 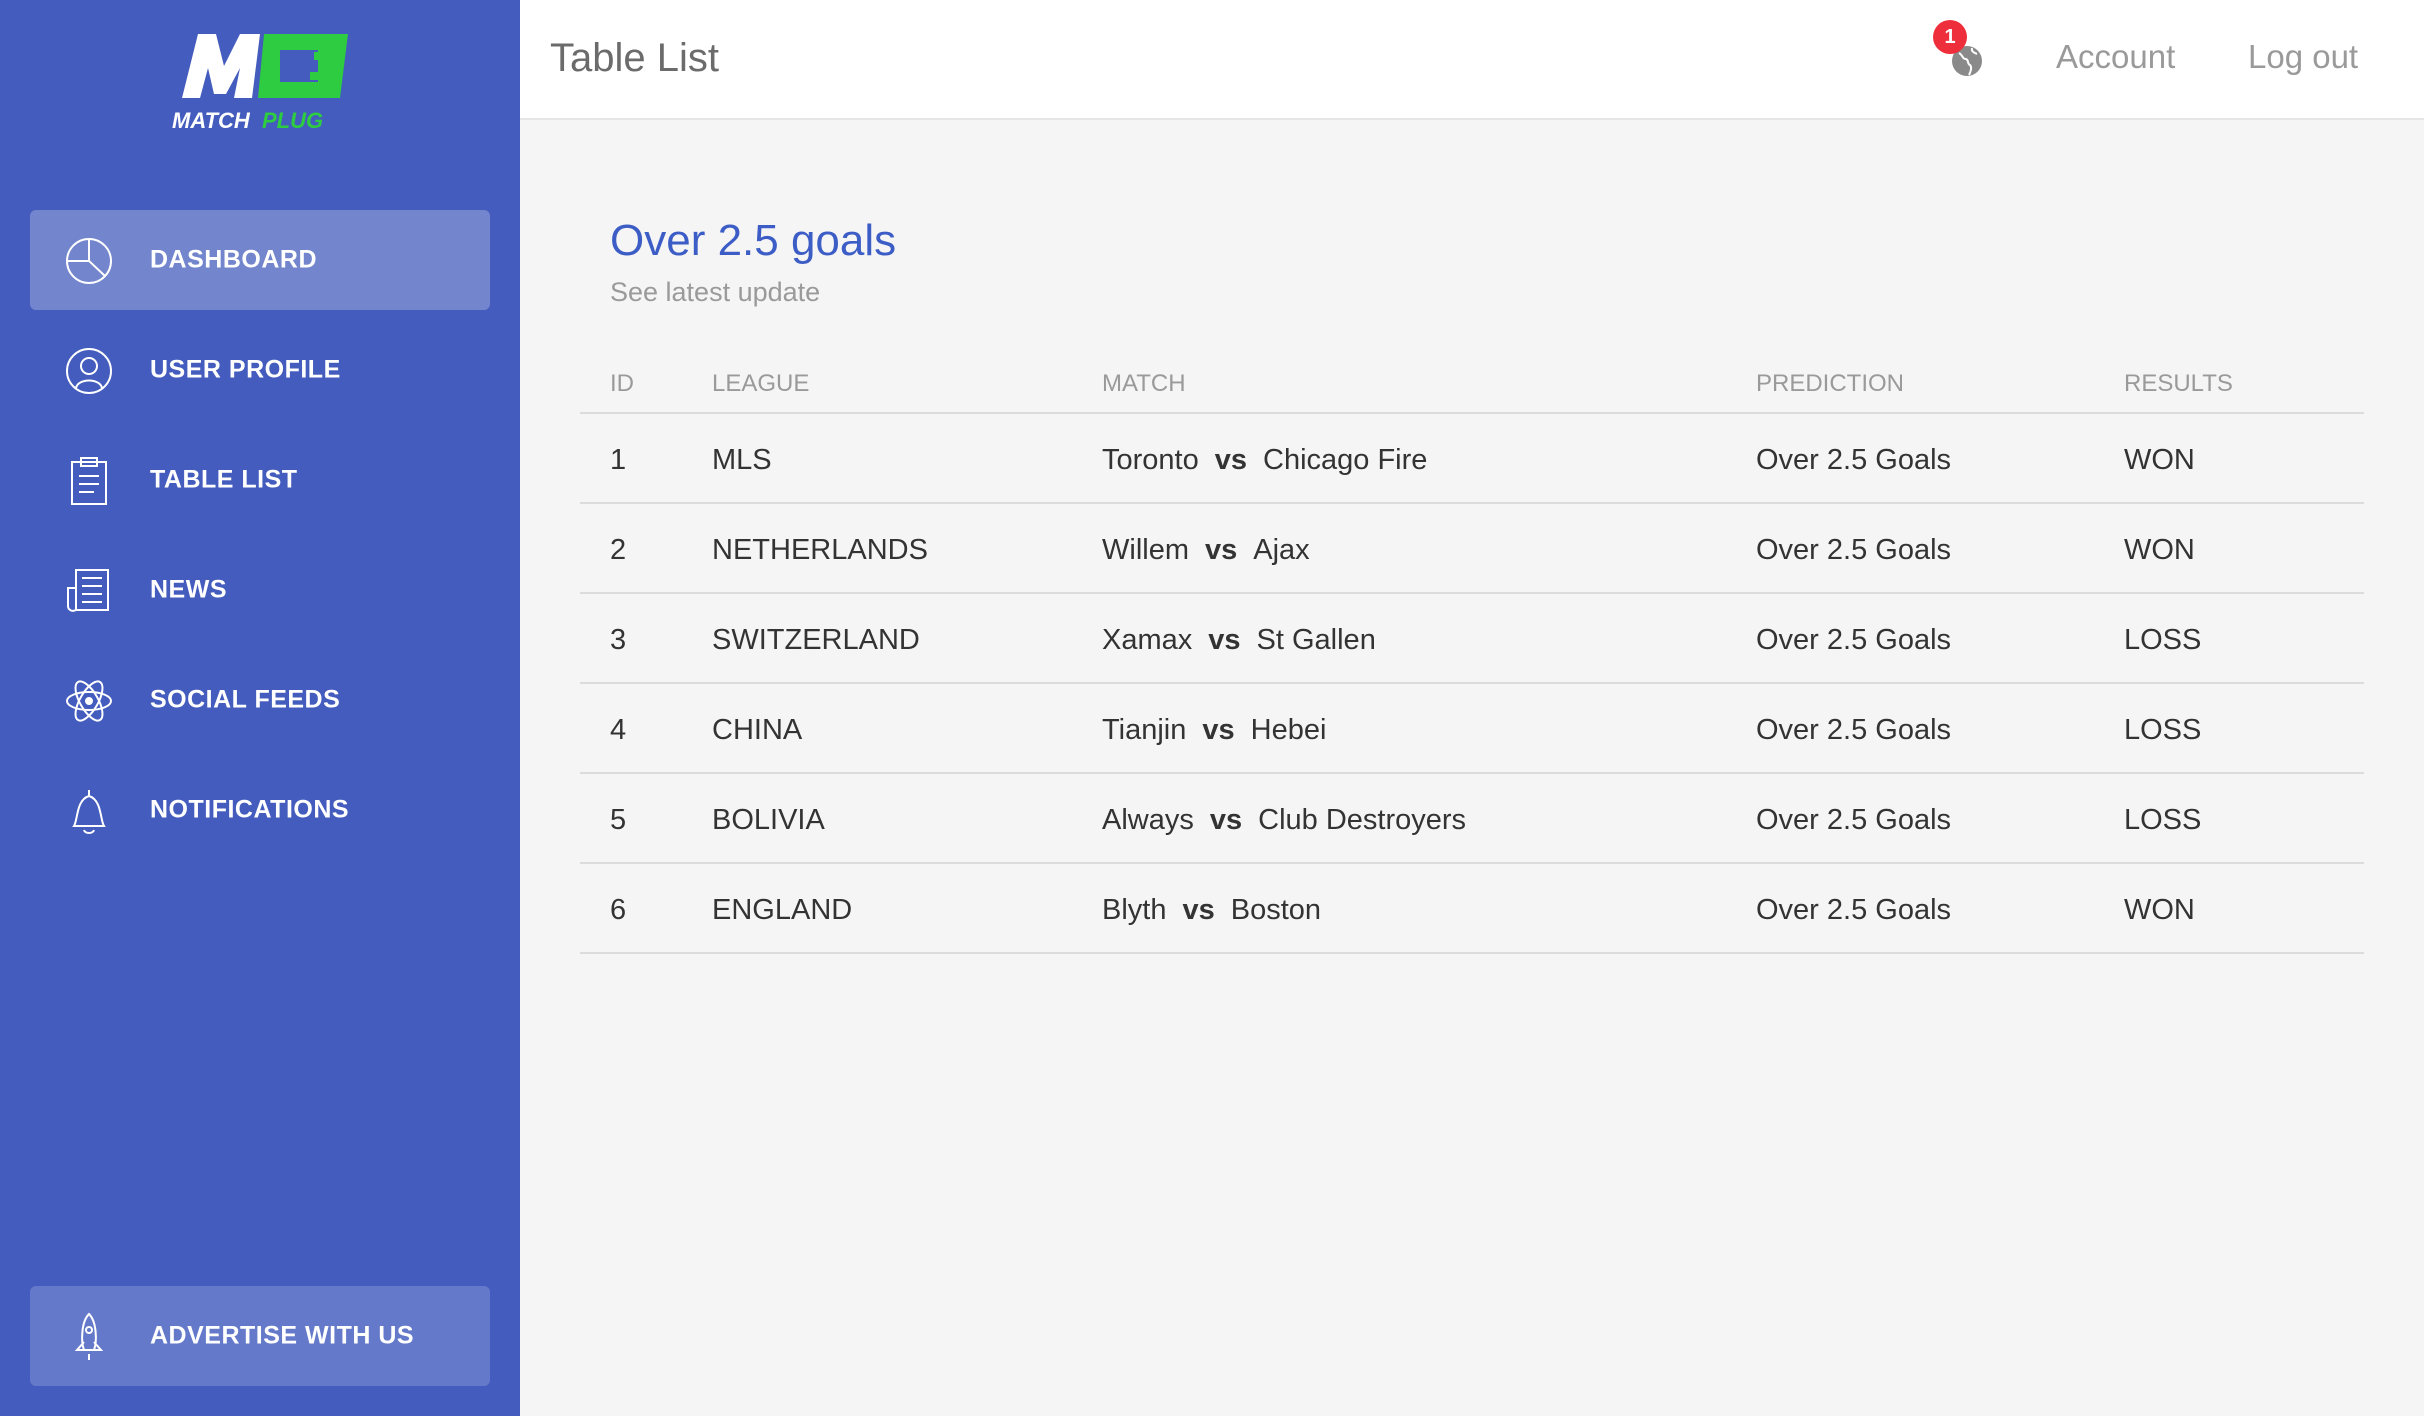 I want to click on home-team: Willem, so click(x=1145, y=550).